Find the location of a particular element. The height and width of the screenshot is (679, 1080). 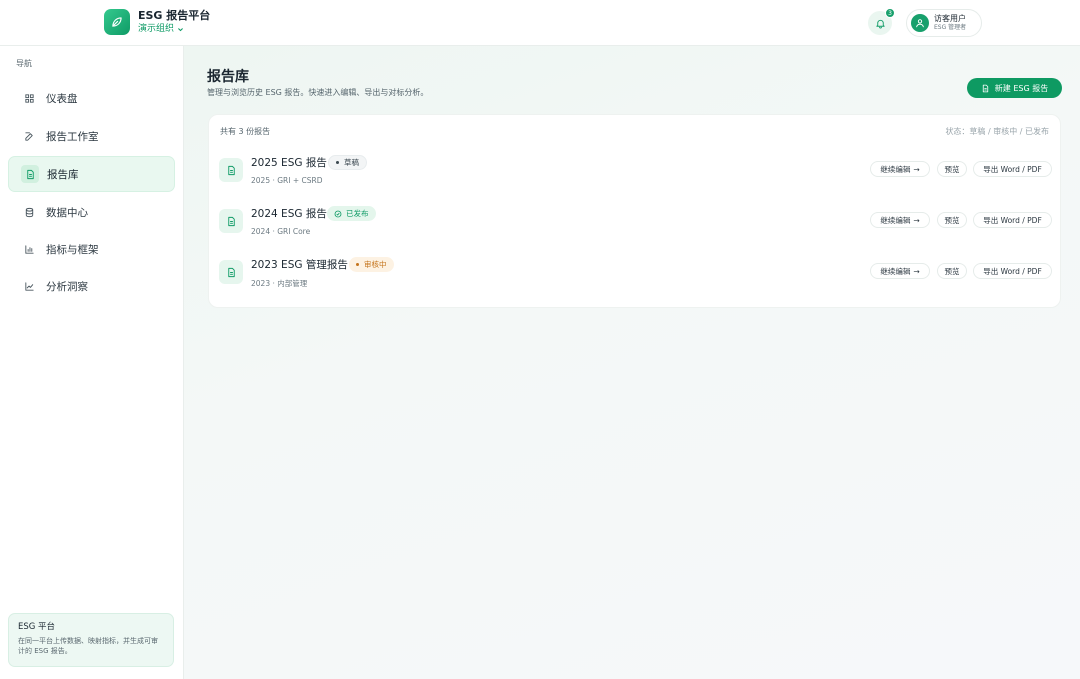

report-title: 2024 ESG 报告 is located at coordinates (289, 214).